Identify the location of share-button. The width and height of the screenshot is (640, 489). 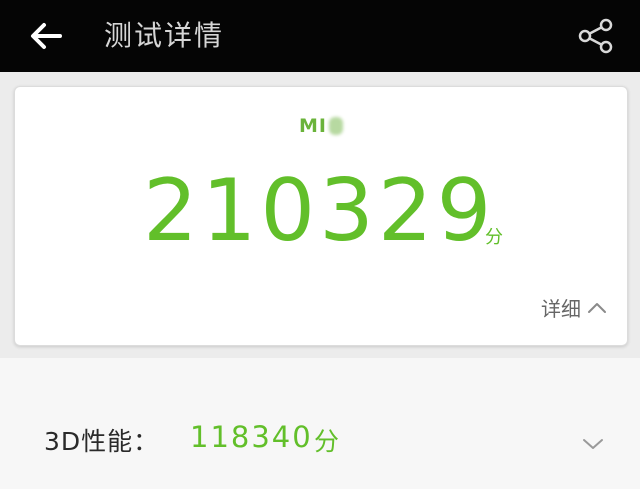
(596, 36).